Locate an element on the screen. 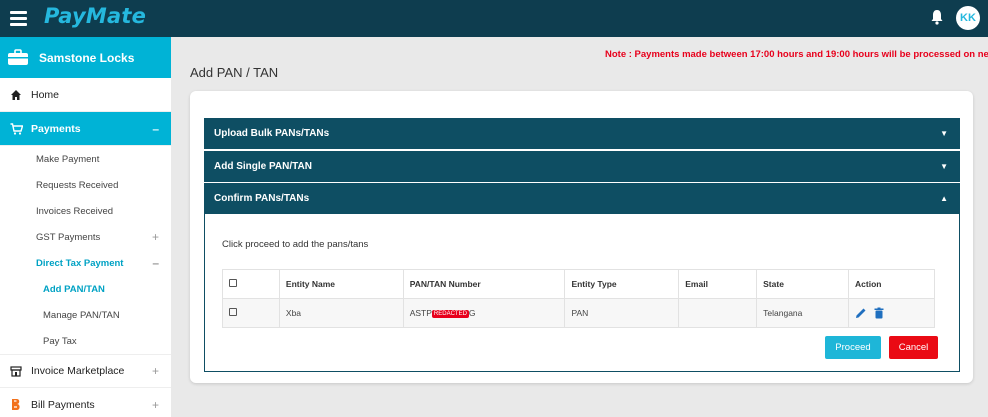 This screenshot has width=988, height=417. state-cell: Telangana is located at coordinates (803, 313).